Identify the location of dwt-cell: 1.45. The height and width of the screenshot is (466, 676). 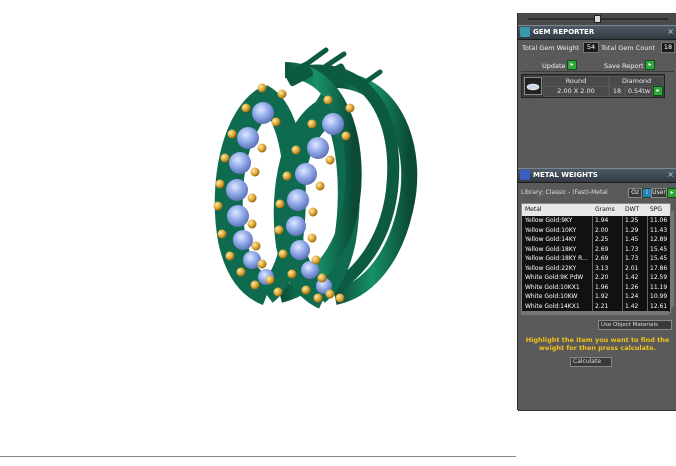
(632, 239).